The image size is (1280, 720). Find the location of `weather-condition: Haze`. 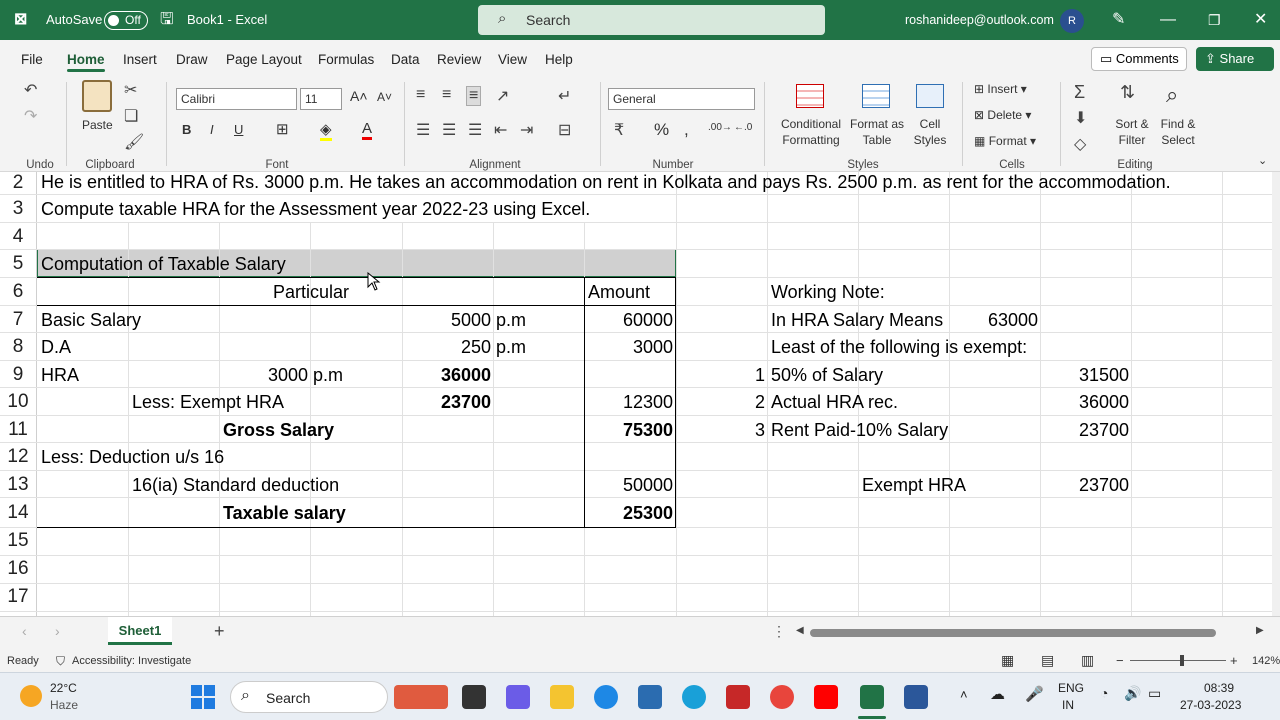

weather-condition: Haze is located at coordinates (64, 705).